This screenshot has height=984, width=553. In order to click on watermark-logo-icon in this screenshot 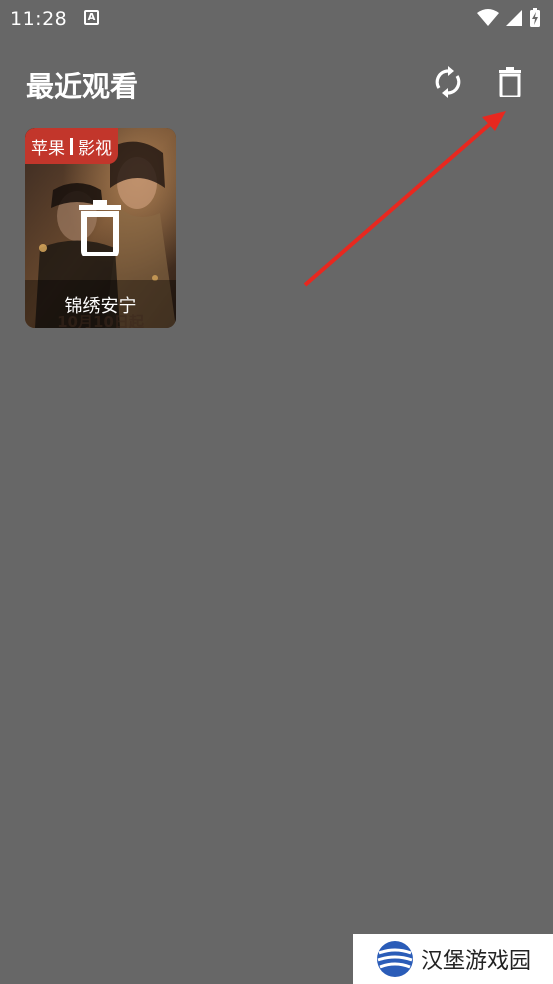, I will do `click(395, 959)`.